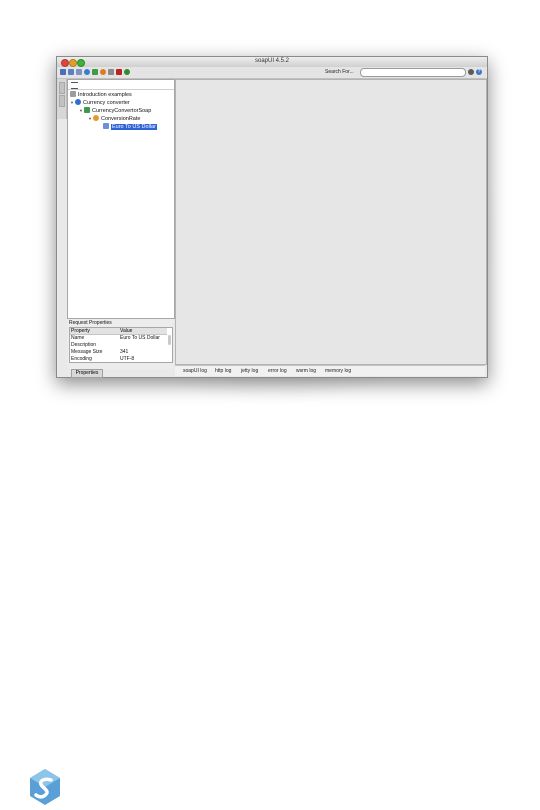 The height and width of the screenshot is (810, 540). Describe the element at coordinates (78, 338) in the screenshot. I see `property-name: Name` at that location.